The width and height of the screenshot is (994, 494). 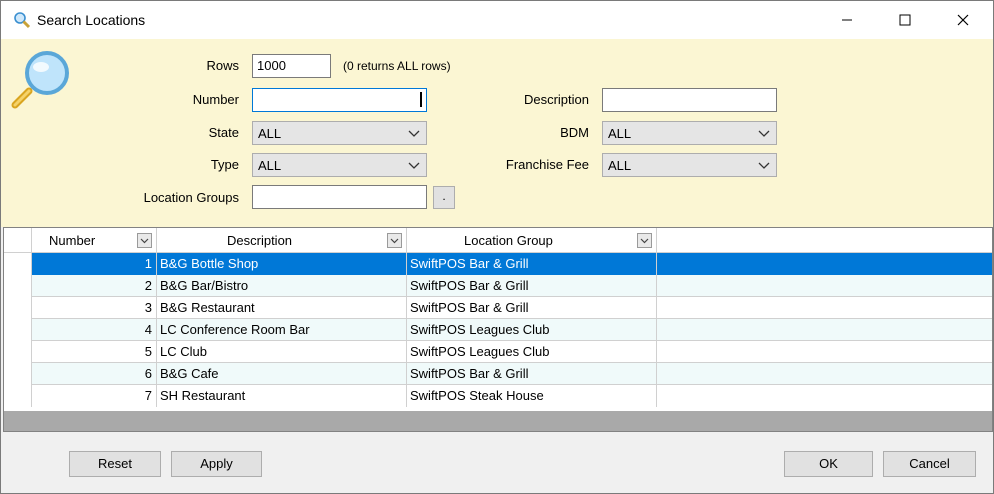 I want to click on cell-number: 5, so click(x=94, y=352).